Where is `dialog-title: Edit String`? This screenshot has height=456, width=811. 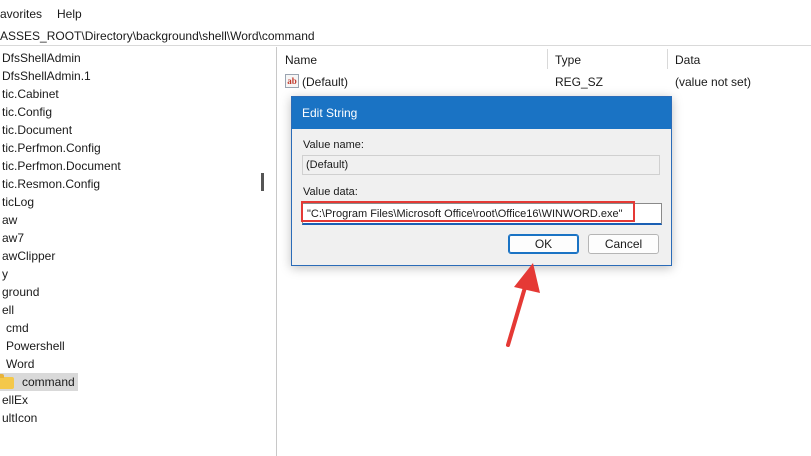
dialog-title: Edit String is located at coordinates (330, 113).